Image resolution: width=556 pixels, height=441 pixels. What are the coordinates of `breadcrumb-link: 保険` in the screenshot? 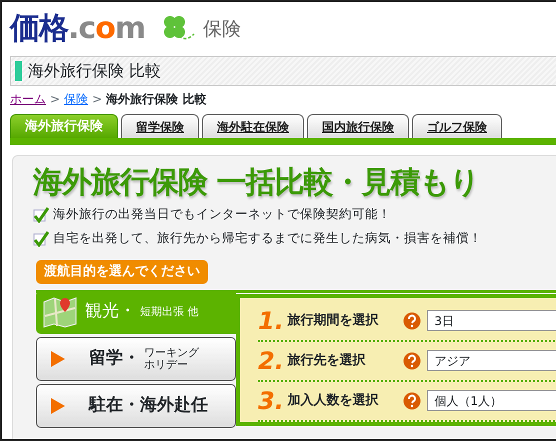 It's located at (76, 99).